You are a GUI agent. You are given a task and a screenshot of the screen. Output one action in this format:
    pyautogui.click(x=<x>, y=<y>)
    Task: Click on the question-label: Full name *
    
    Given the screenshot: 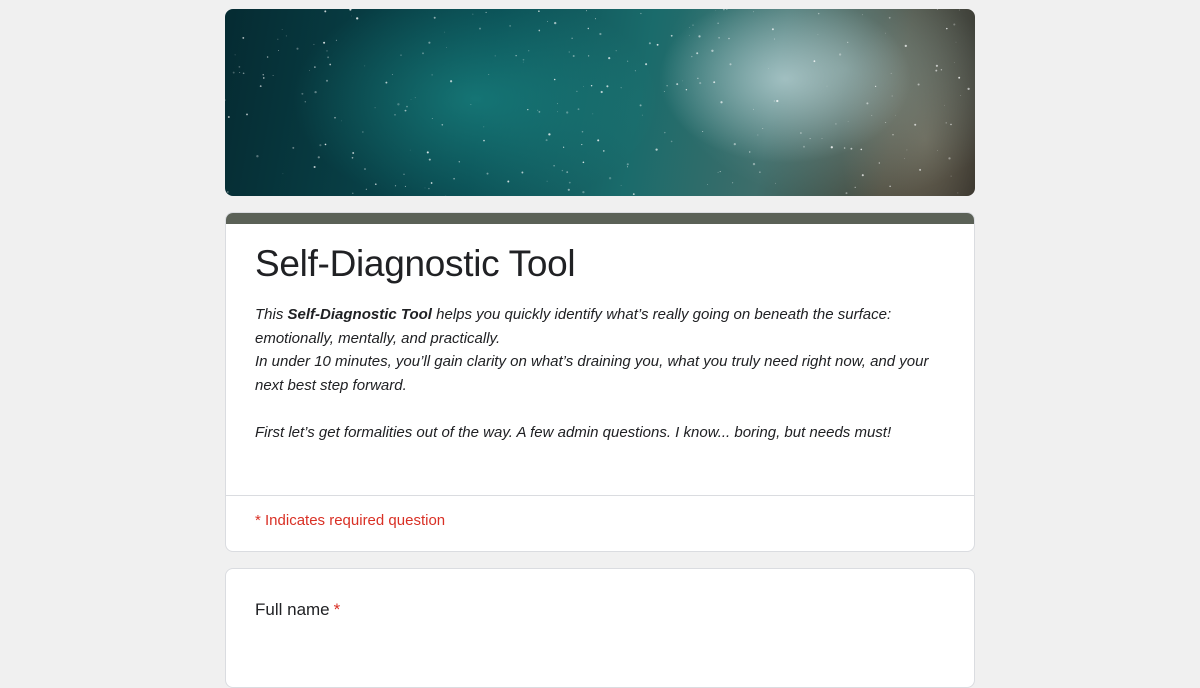 What is the action you would take?
    pyautogui.click(x=298, y=609)
    